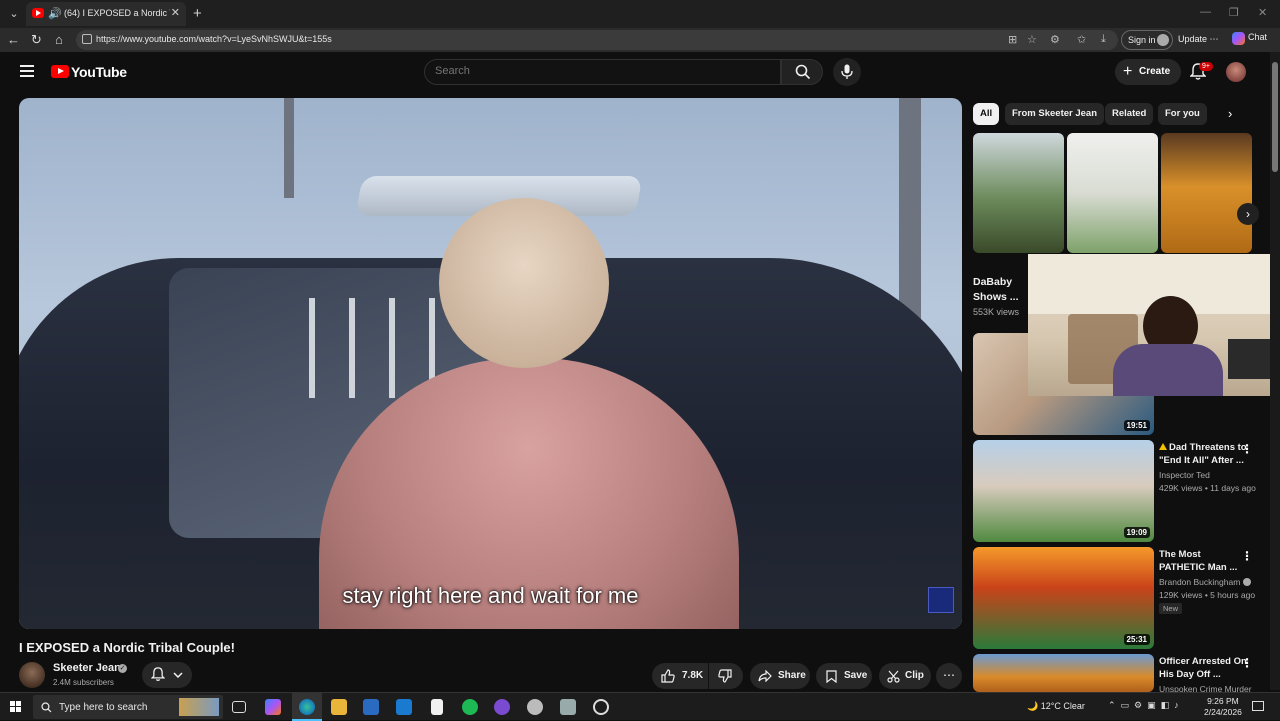  Describe the element at coordinates (524, 283) in the screenshot. I see `video-frame-head` at that location.